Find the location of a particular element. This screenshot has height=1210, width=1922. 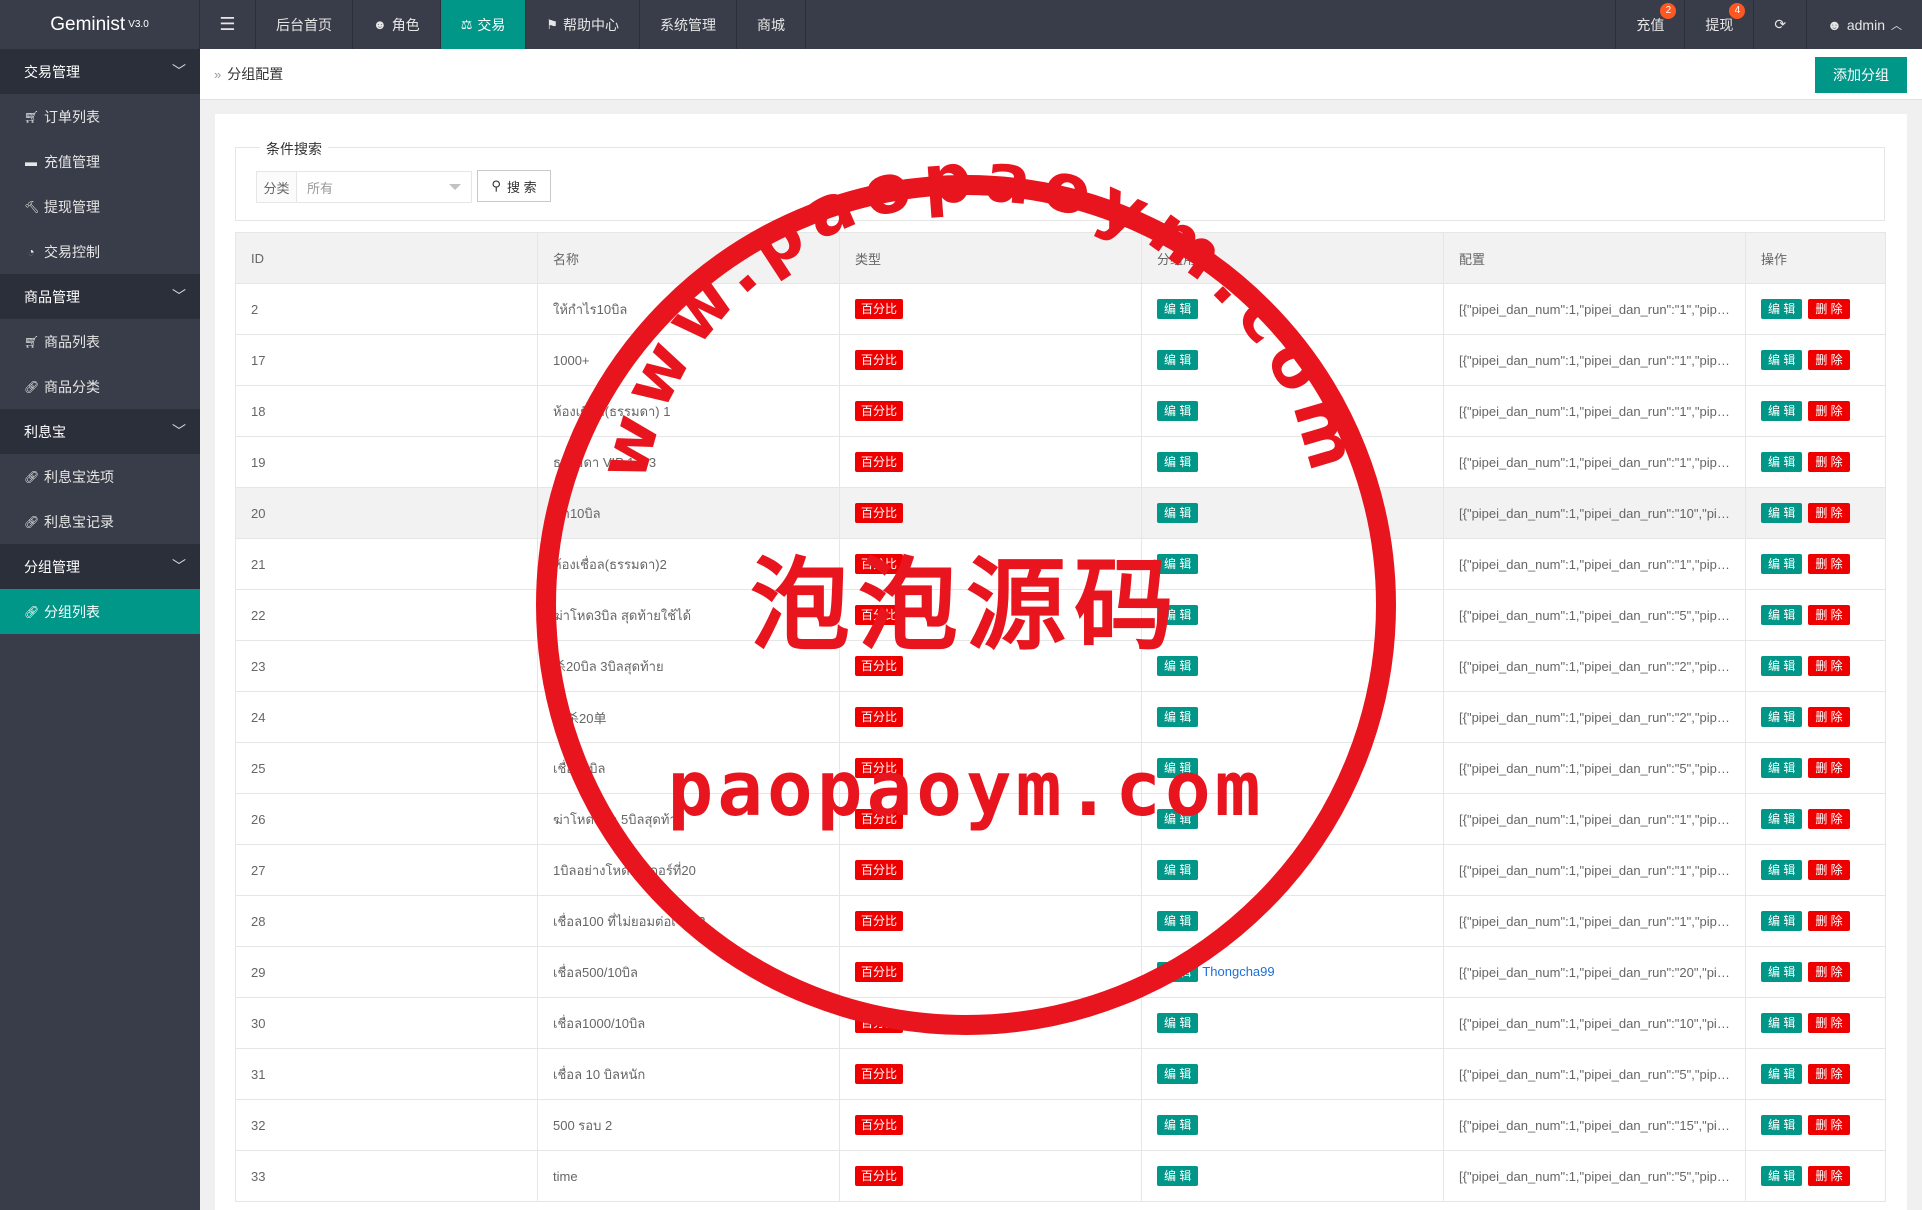

withdraw-link: 提现 4 is located at coordinates (1718, 24).